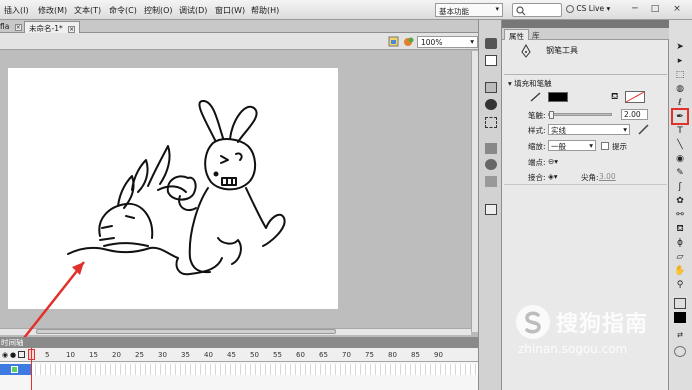 Image resolution: width=692 pixels, height=390 pixels. Describe the element at coordinates (680, 131) in the screenshot. I see `text-icon: T` at that location.